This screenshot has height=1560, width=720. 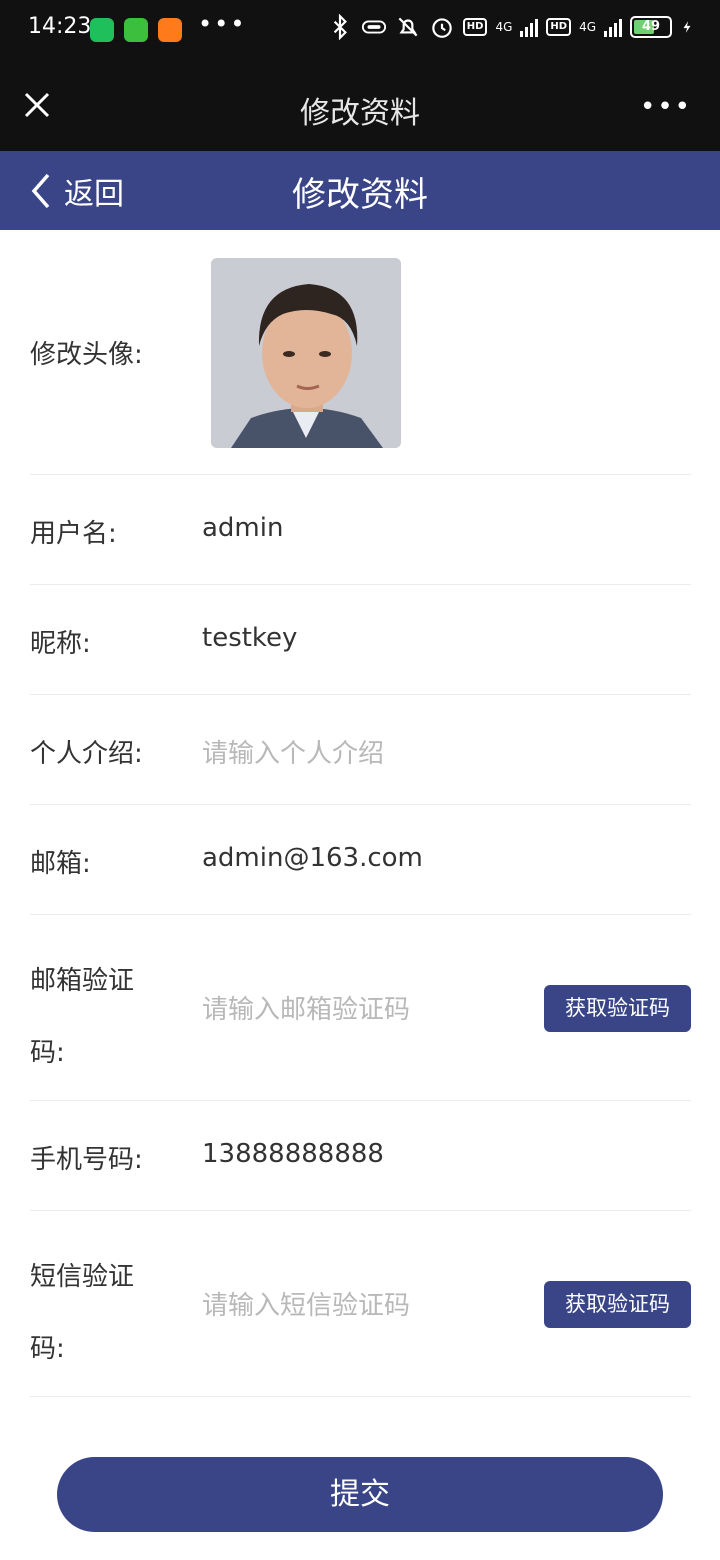 What do you see at coordinates (73, 534) in the screenshot?
I see `username-label: 用户名:` at bounding box center [73, 534].